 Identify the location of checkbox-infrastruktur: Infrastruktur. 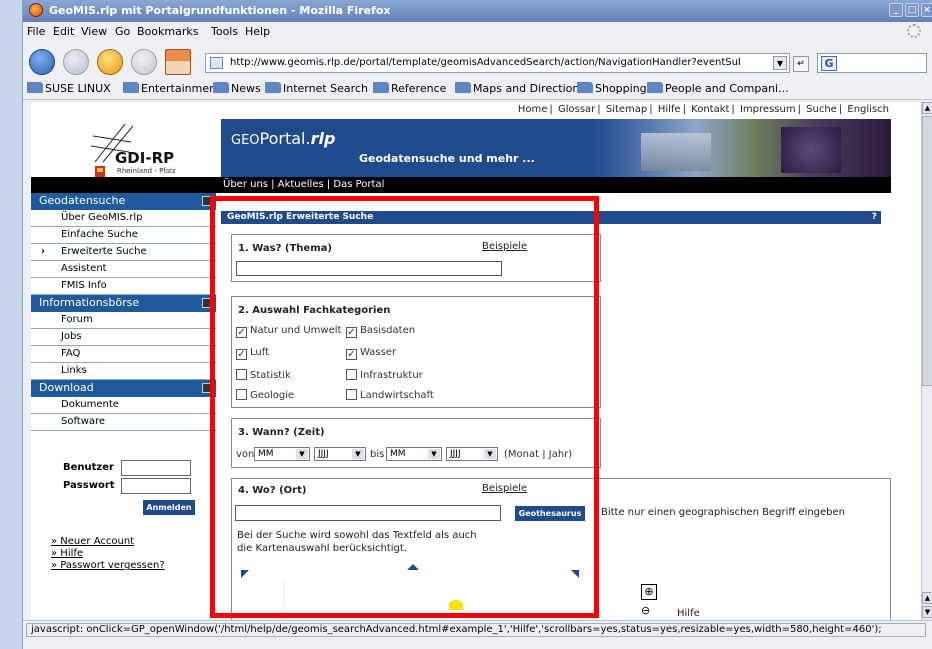
(384, 375).